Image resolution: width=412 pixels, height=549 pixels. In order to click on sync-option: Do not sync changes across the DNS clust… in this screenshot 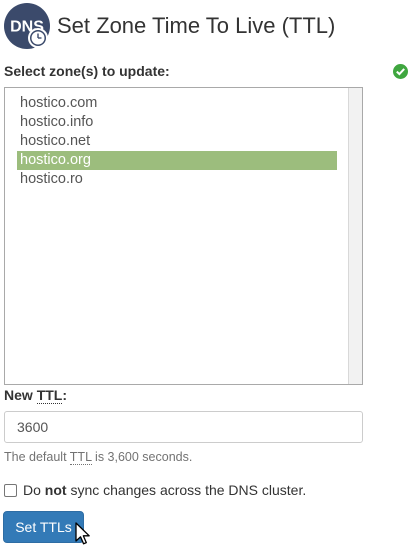, I will do `click(155, 490)`.